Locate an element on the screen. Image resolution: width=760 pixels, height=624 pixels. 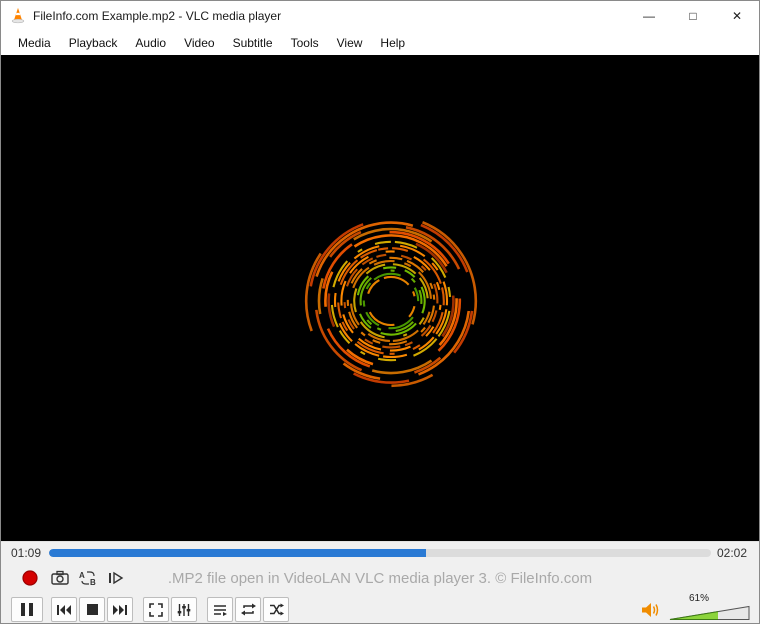
equalizer-icon is located at coordinates (184, 609).